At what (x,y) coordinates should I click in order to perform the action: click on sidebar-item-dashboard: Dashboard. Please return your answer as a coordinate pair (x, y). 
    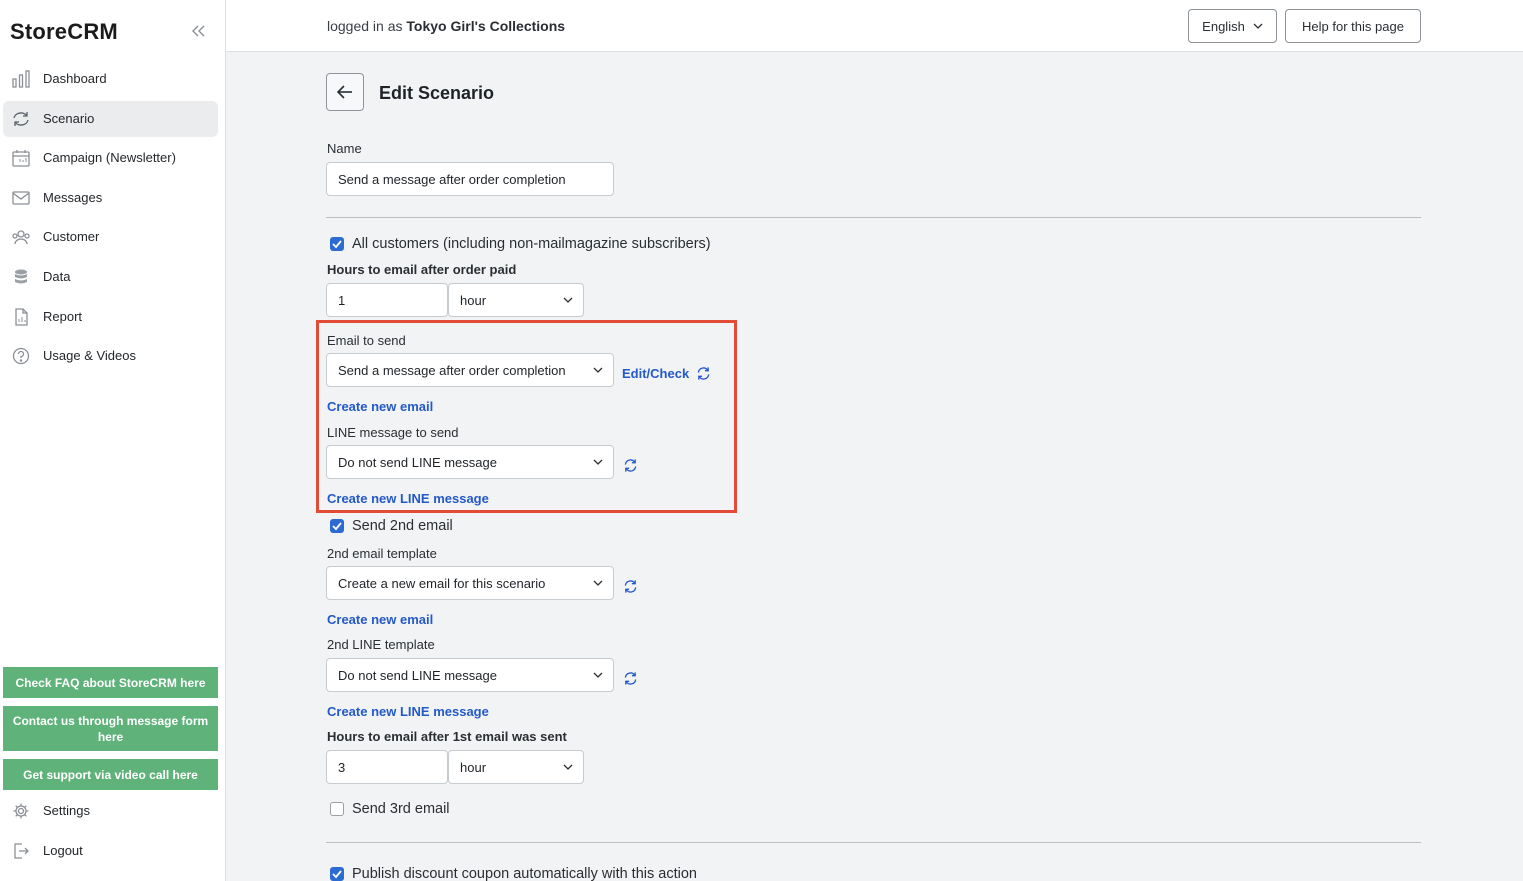
    Looking at the image, I should click on (110, 79).